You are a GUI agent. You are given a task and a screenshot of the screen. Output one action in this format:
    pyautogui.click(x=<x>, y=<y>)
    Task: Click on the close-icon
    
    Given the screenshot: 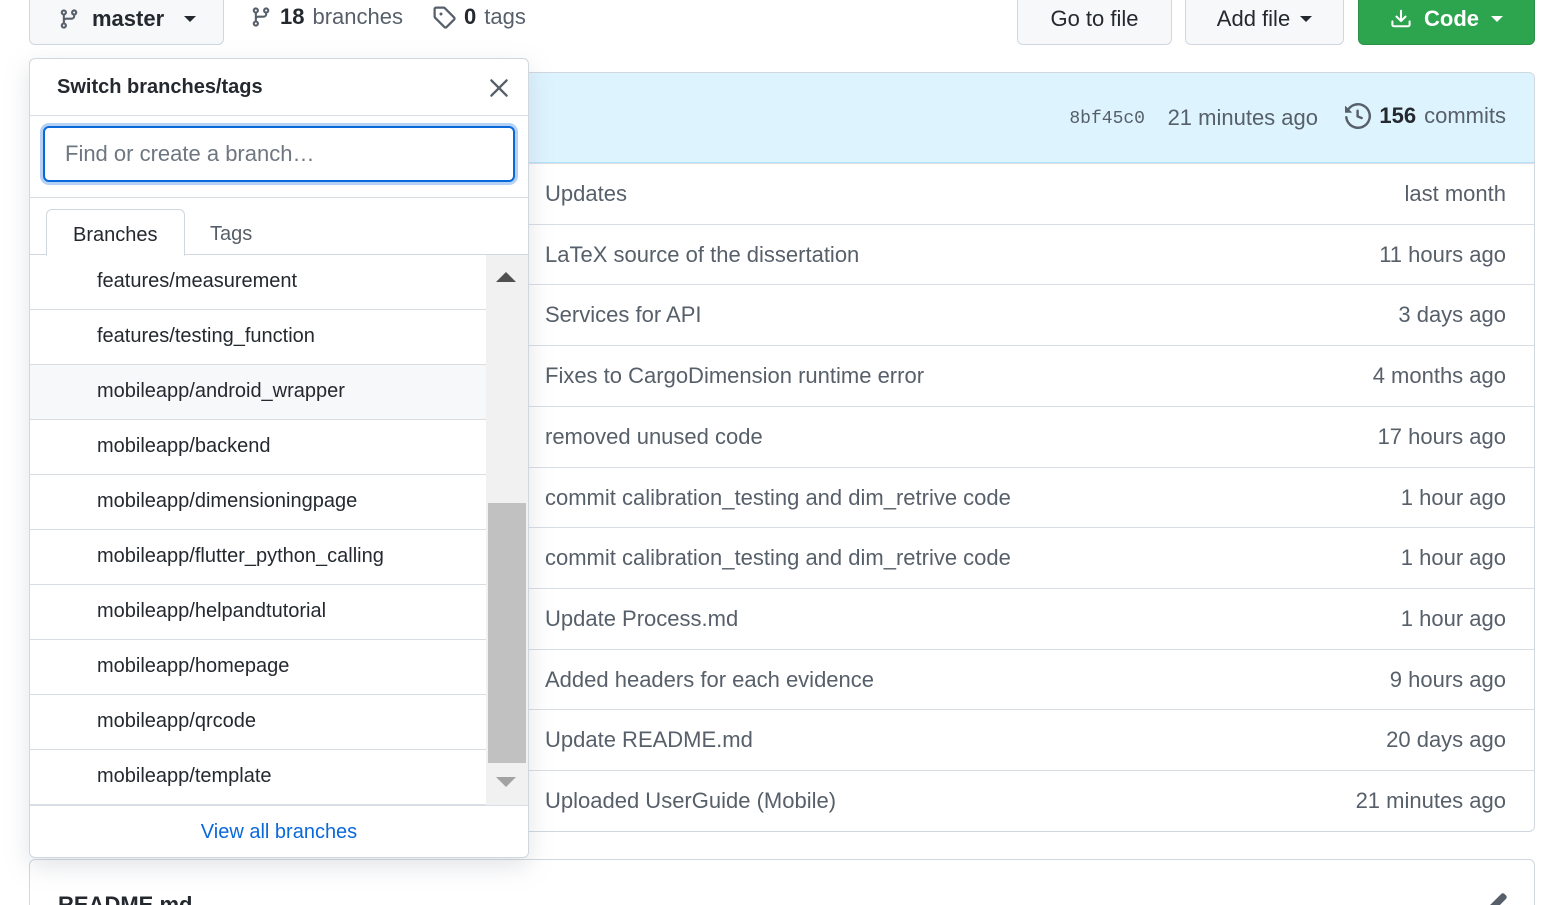 What is the action you would take?
    pyautogui.click(x=499, y=88)
    